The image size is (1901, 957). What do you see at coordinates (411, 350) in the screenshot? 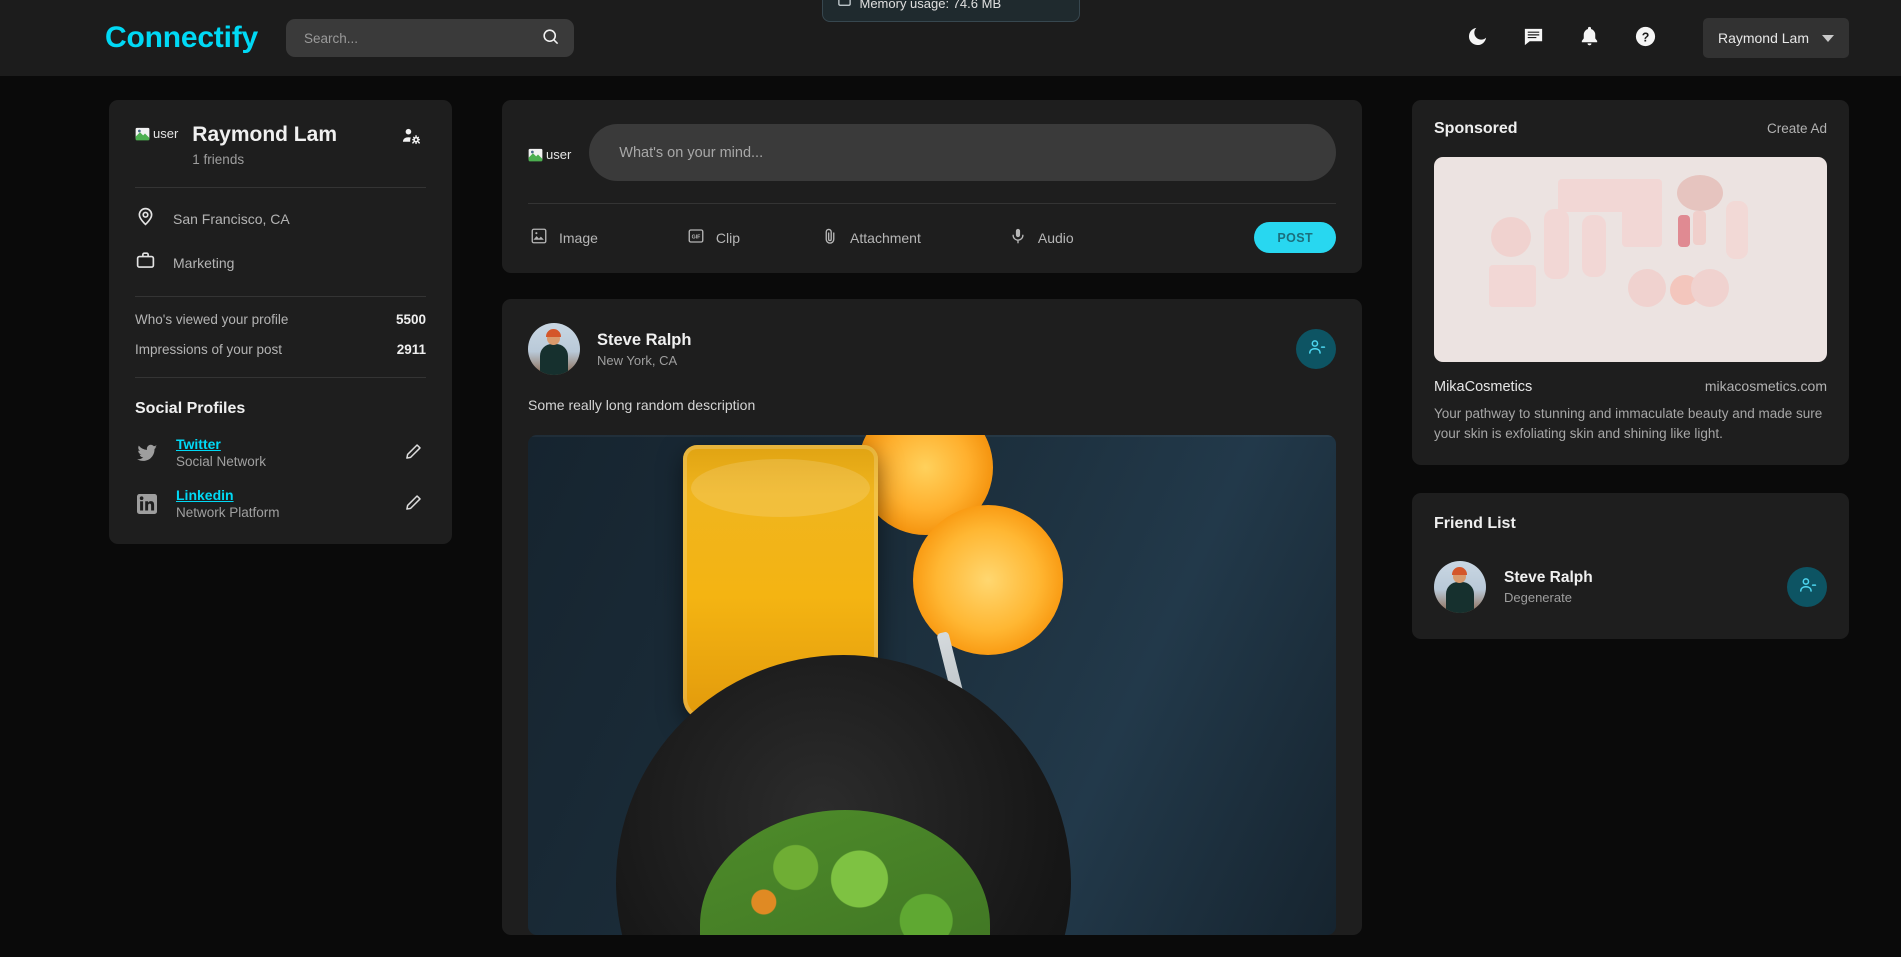
I see `stat-value: 2911` at bounding box center [411, 350].